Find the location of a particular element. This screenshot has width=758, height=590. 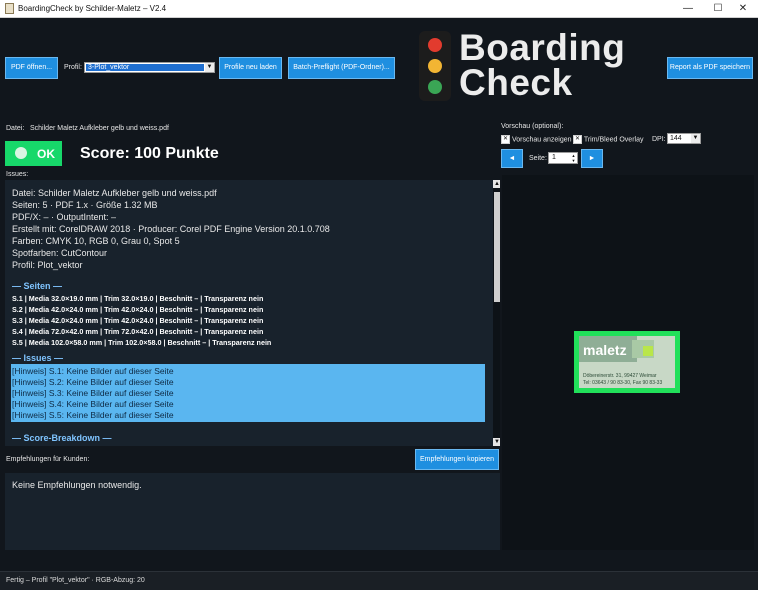

trim-overlay-checkbox: ✕ Trim/Bleed Overlay is located at coordinates (608, 139).